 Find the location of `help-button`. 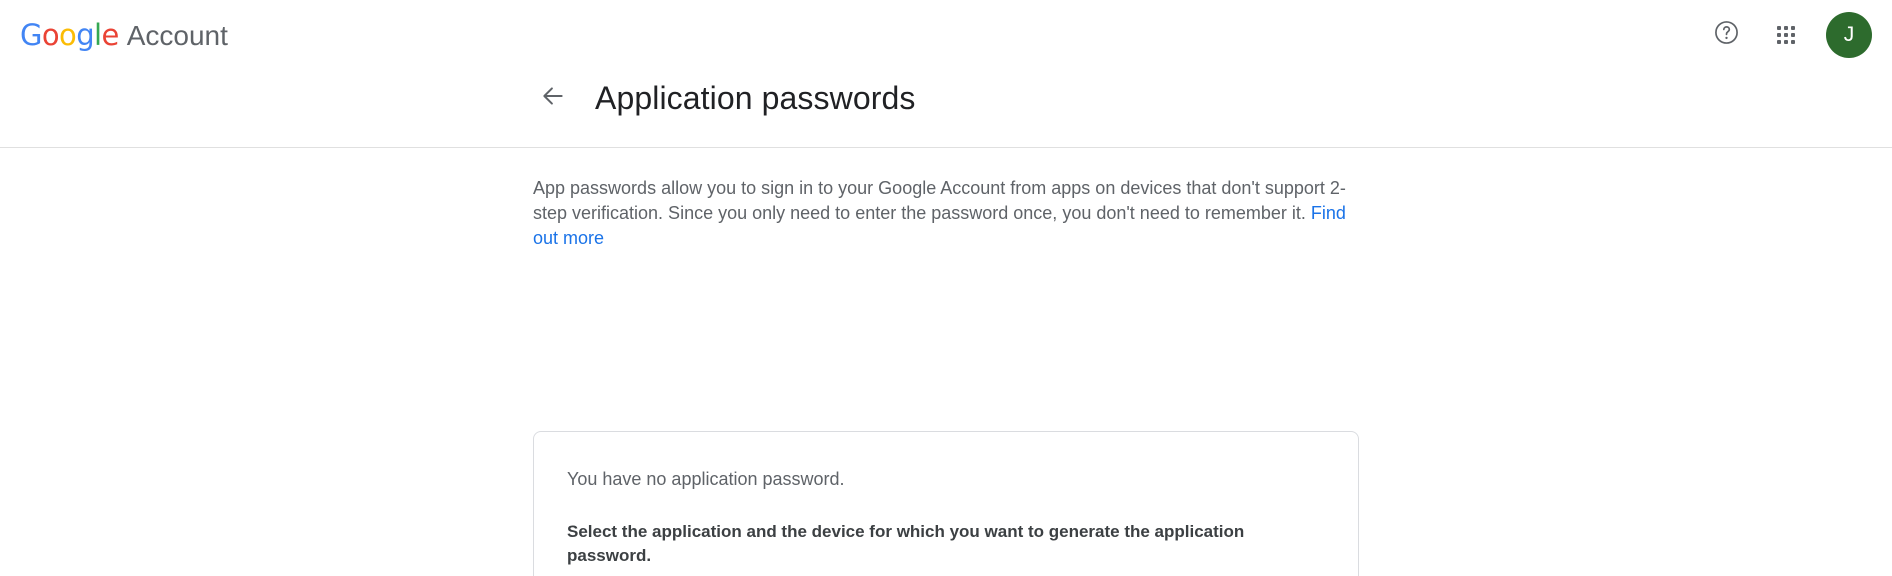

help-button is located at coordinates (1726, 35).